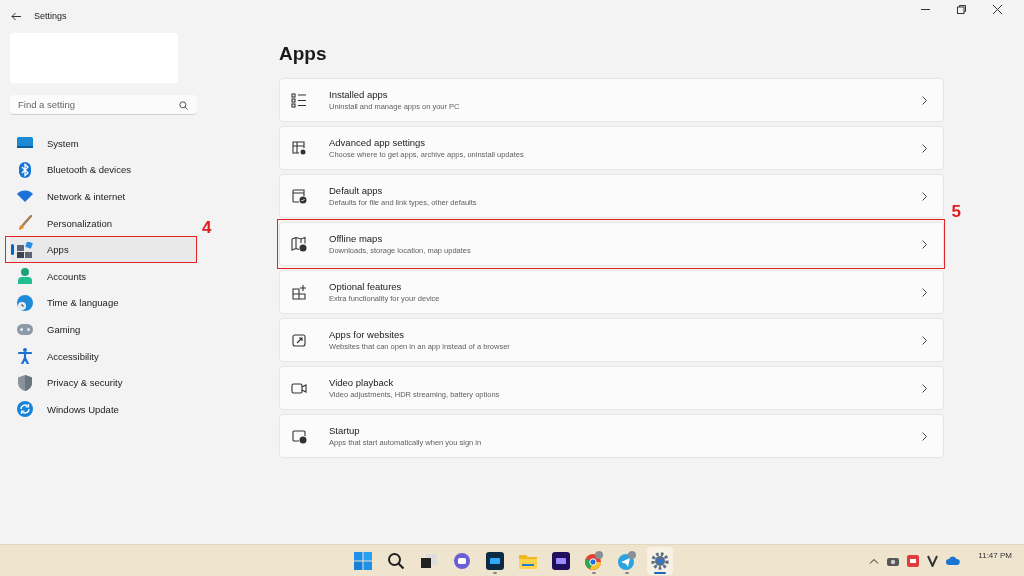 The height and width of the screenshot is (576, 1024). Describe the element at coordinates (103, 223) in the screenshot. I see `sidebar-item: Personalization` at that location.